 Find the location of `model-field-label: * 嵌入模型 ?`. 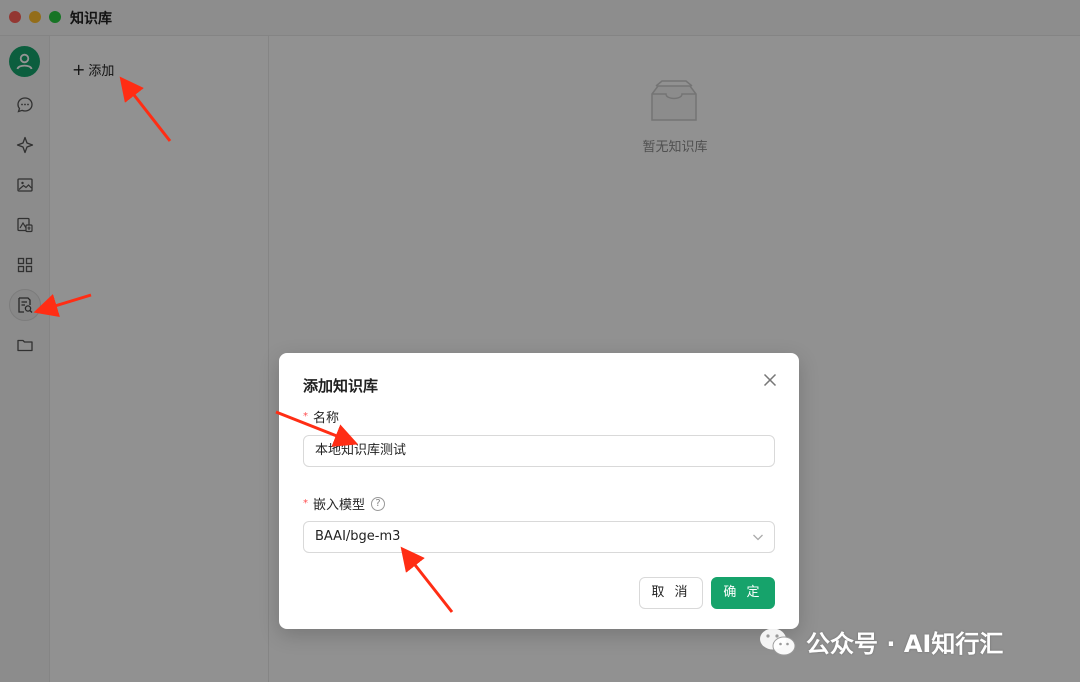

model-field-label: * 嵌入模型 ? is located at coordinates (344, 503).